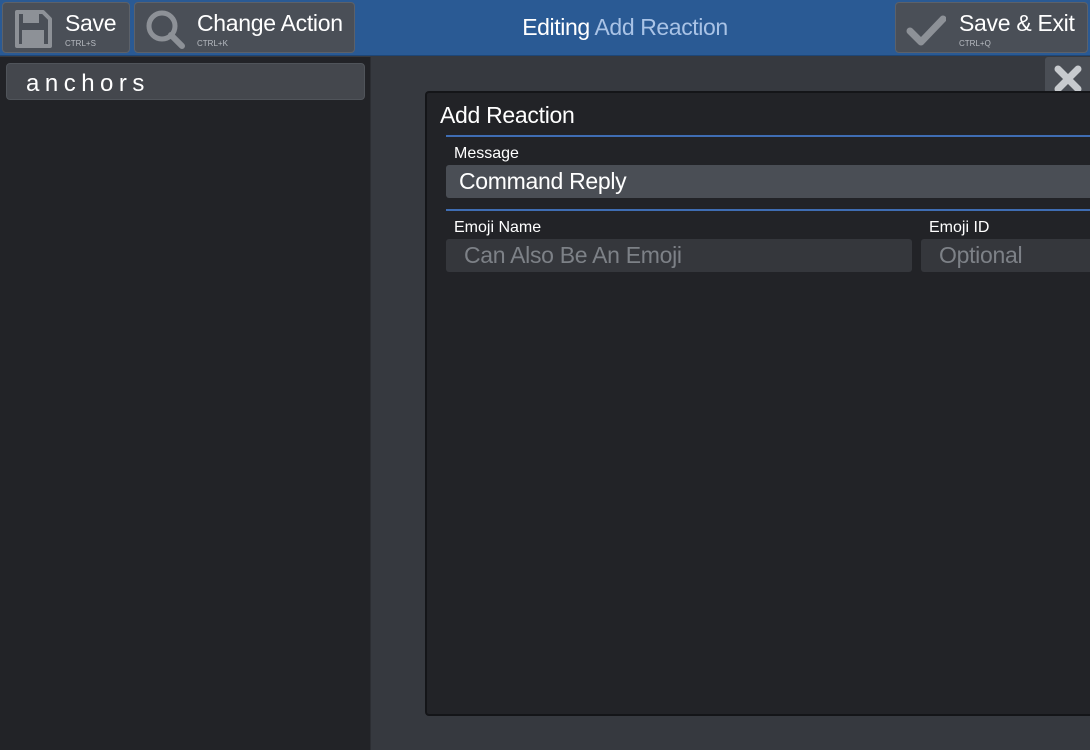  Describe the element at coordinates (185, 81) in the screenshot. I see `sidebar-item-anchors: anchors` at that location.